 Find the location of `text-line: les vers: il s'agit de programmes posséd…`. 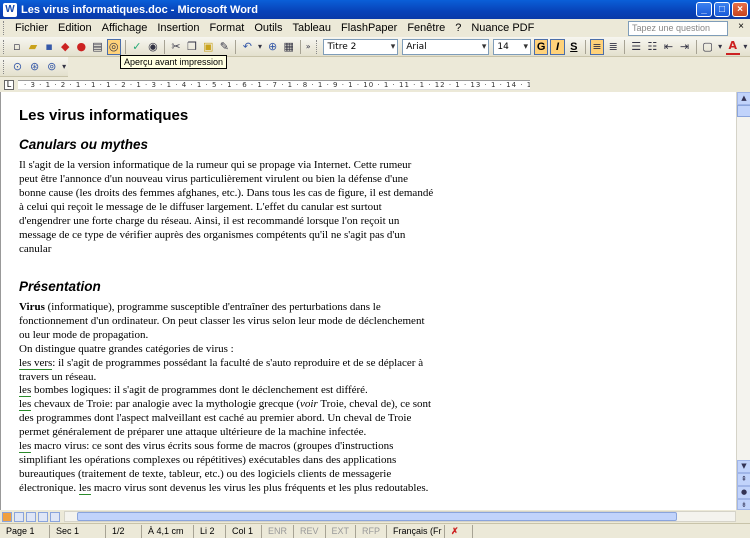

text-line: les vers: il s'agit de programmes posséd… is located at coordinates (221, 363).